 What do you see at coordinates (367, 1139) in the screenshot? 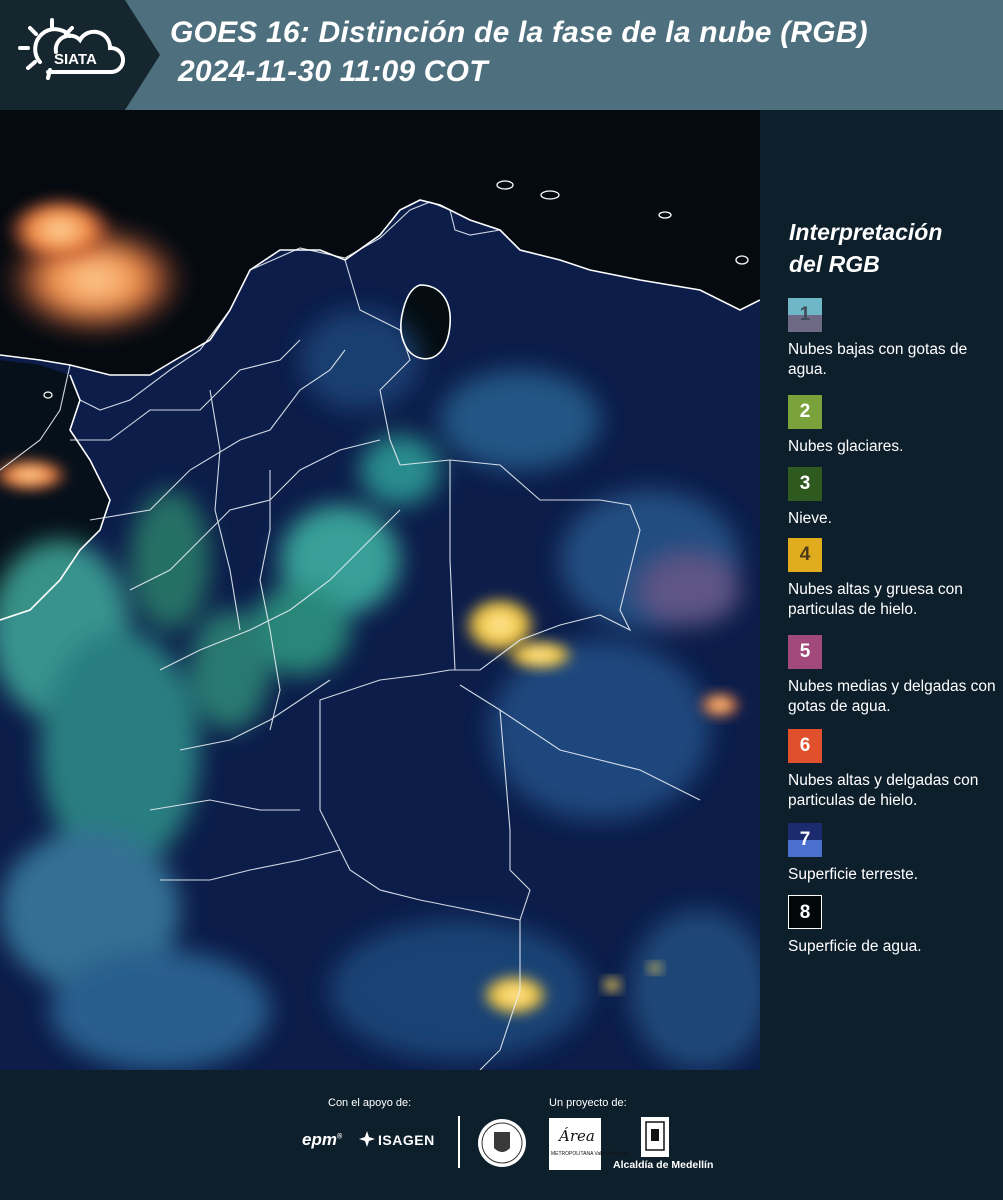
I see `isagen-icon` at bounding box center [367, 1139].